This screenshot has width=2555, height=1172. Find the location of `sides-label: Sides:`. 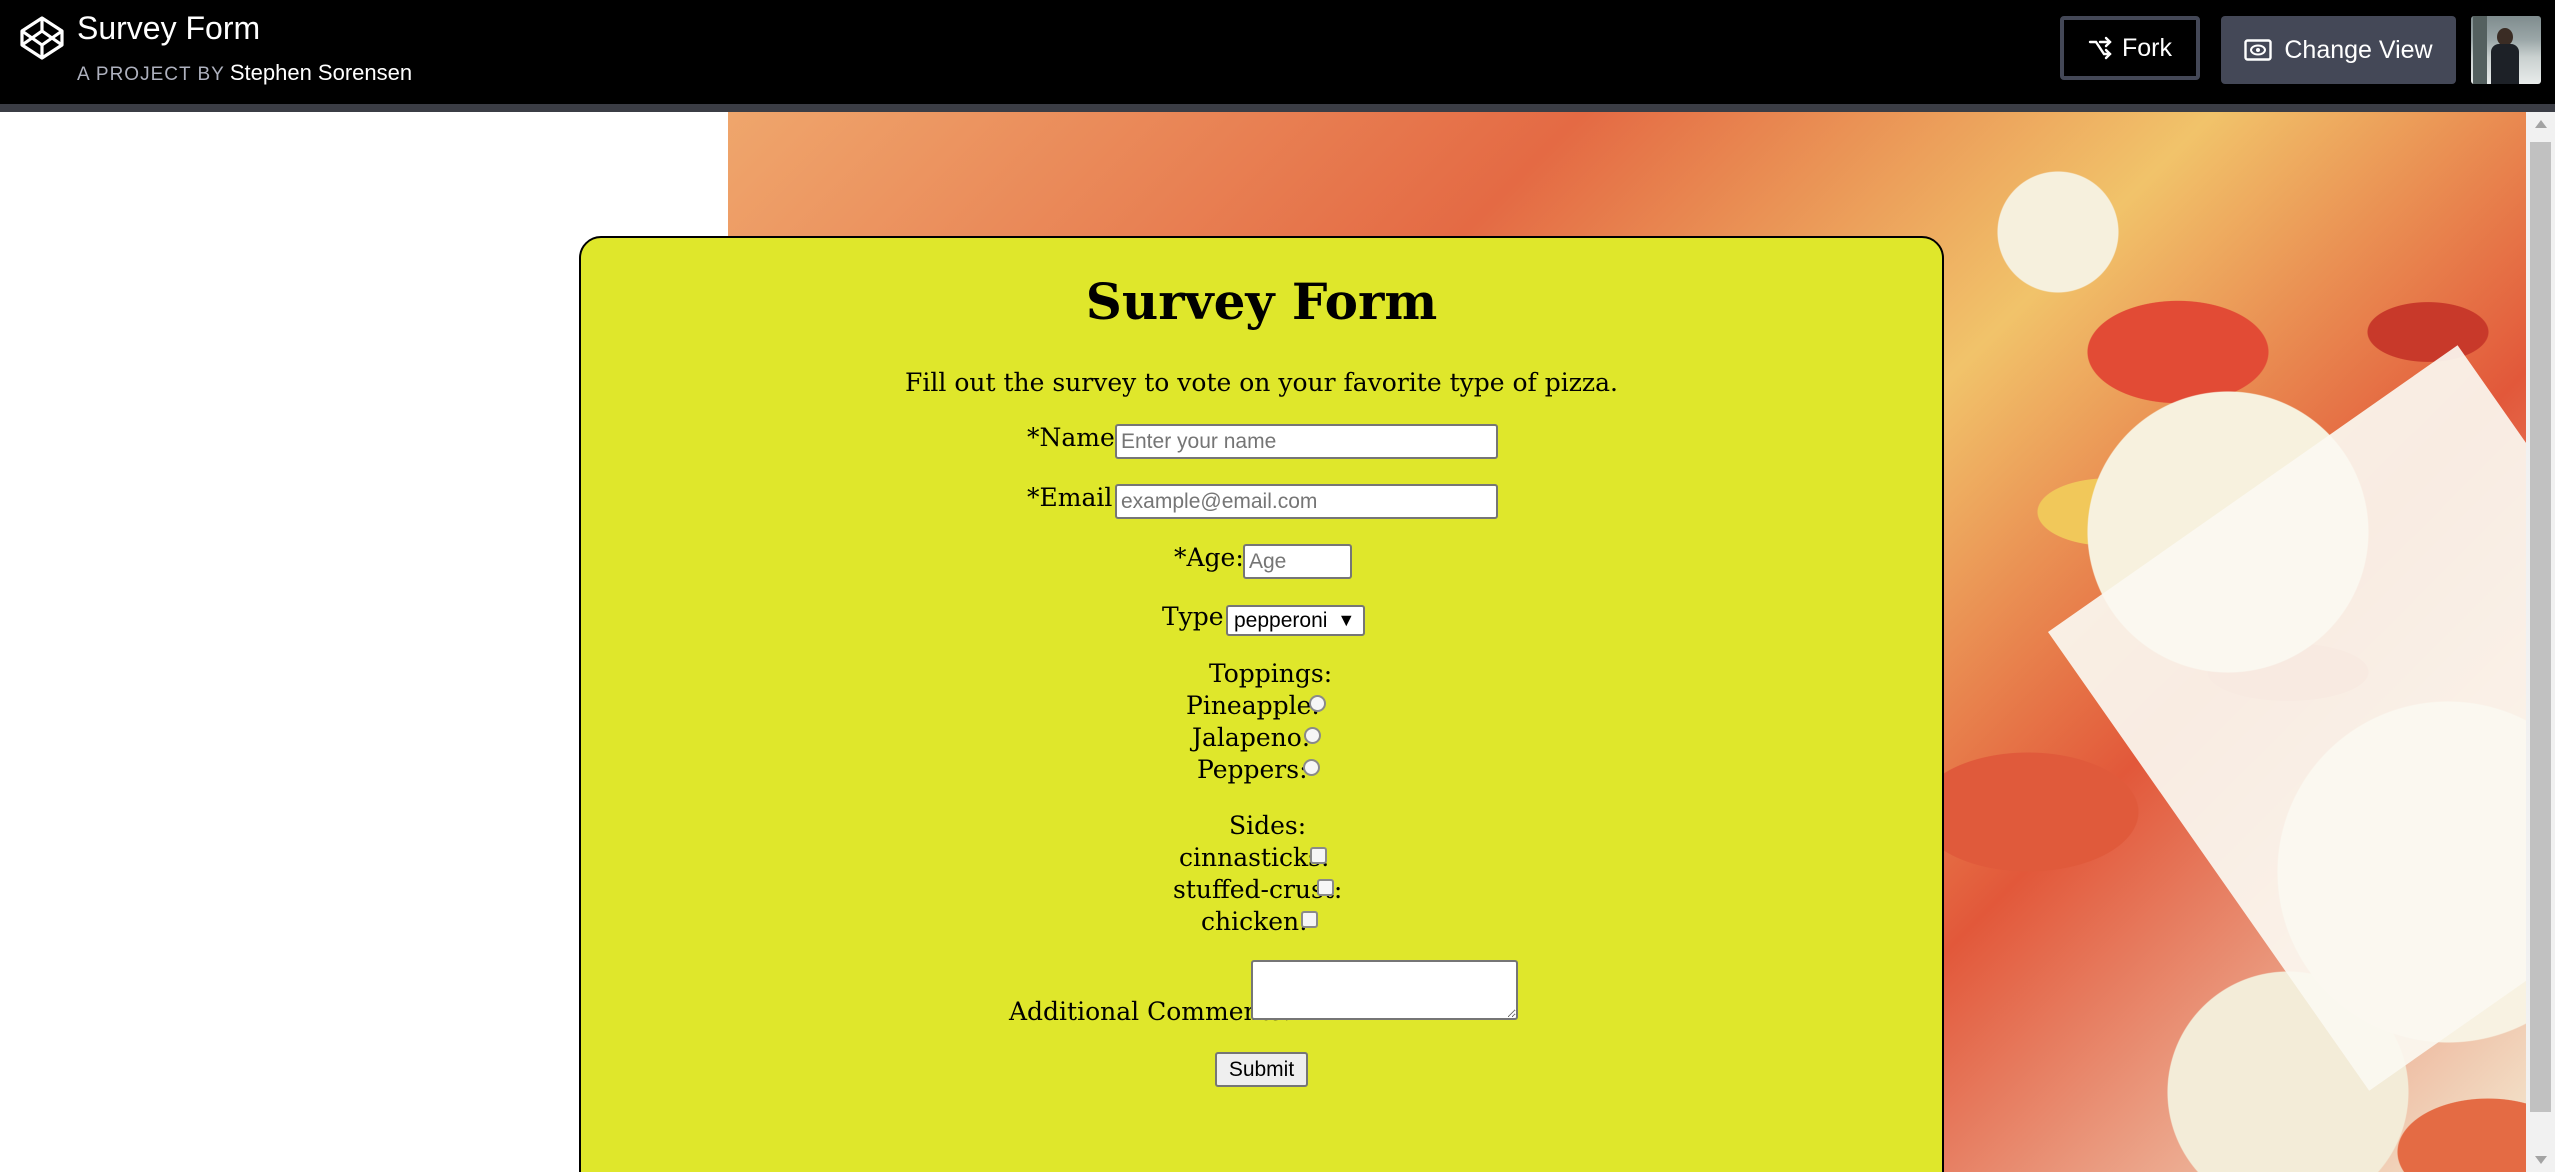

sides-label: Sides: is located at coordinates (1268, 825).